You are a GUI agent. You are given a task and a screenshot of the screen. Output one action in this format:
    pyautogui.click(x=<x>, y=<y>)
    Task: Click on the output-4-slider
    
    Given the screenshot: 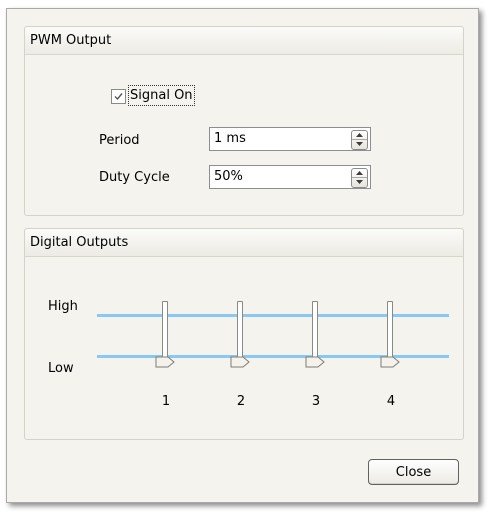 What is the action you would take?
    pyautogui.click(x=391, y=337)
    